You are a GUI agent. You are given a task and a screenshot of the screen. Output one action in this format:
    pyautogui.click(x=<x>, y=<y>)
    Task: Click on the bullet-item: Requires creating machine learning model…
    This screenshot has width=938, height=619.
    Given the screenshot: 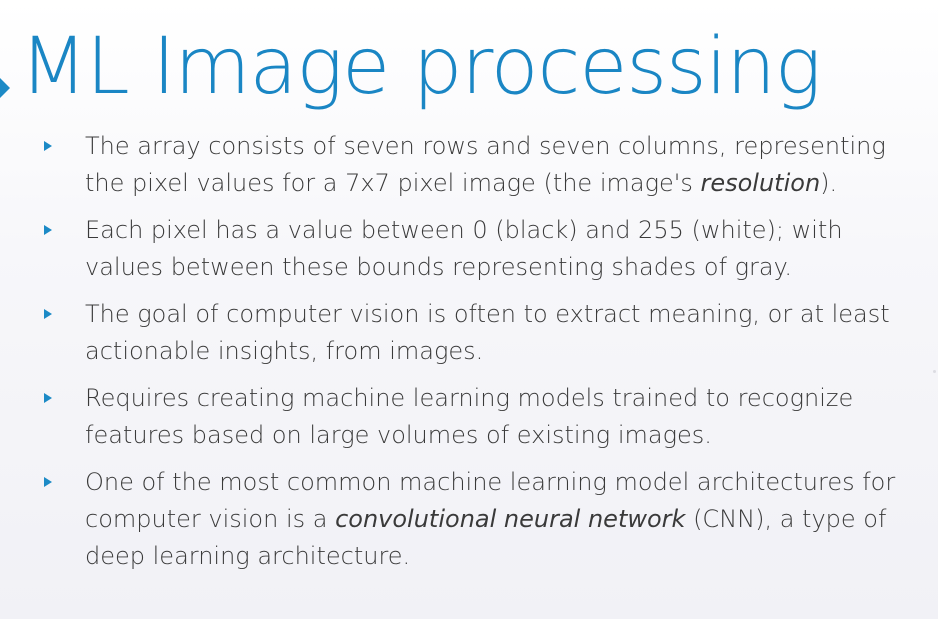 What is the action you would take?
    pyautogui.click(x=479, y=417)
    